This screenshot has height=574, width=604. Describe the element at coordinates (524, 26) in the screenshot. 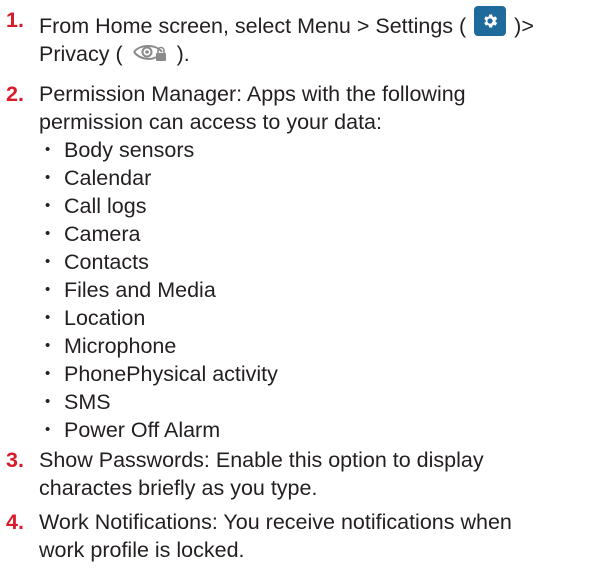

I see `step-1-text-end: )>` at that location.